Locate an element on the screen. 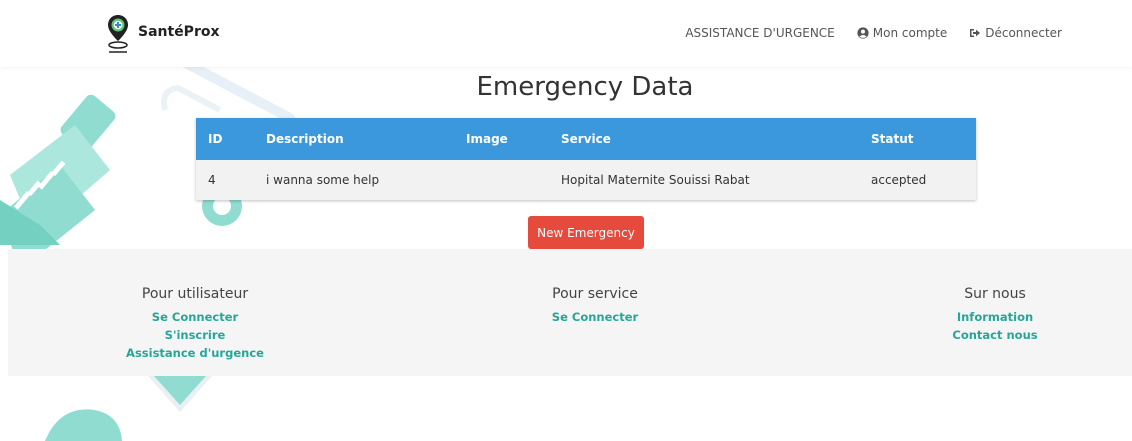  footer-user-title: Pour utilisateur is located at coordinates (195, 294).